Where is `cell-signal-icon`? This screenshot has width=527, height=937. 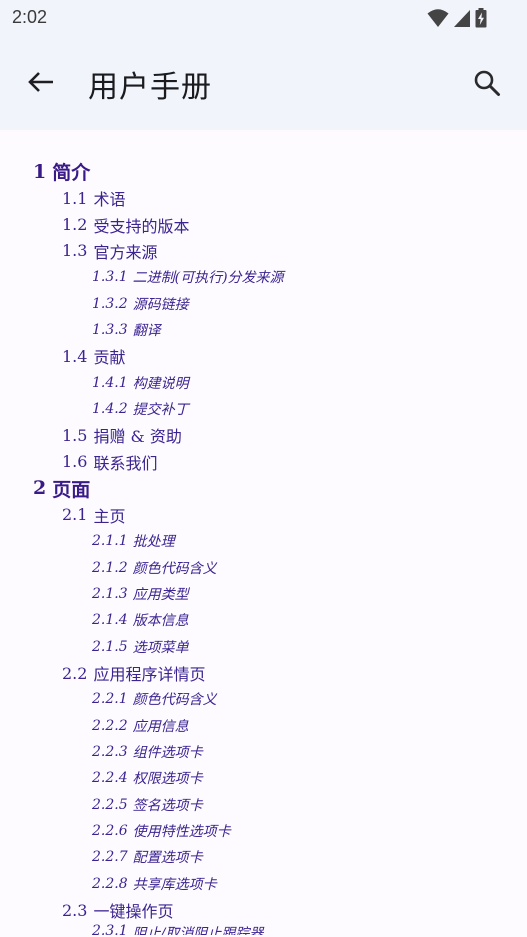
cell-signal-icon is located at coordinates (462, 18).